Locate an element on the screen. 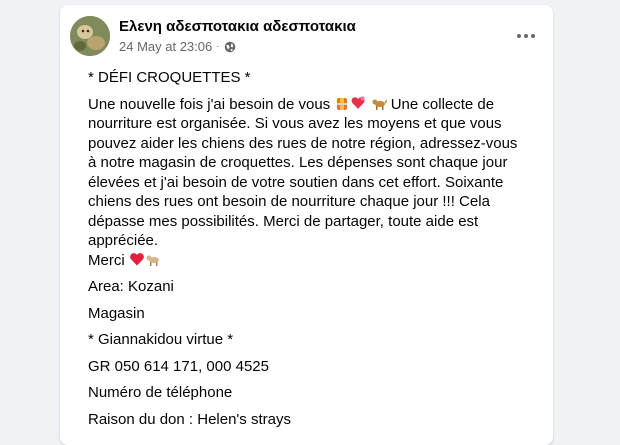 This screenshot has width=620, height=445. red-heart-icon is located at coordinates (136, 258).